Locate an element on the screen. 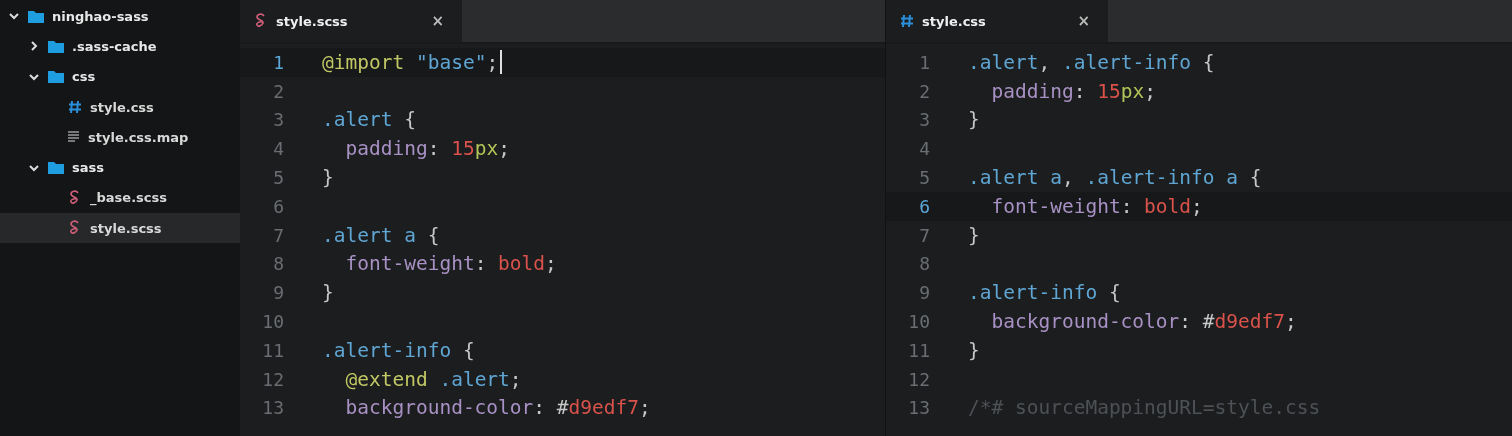  tree-item: css is located at coordinates (120, 76).